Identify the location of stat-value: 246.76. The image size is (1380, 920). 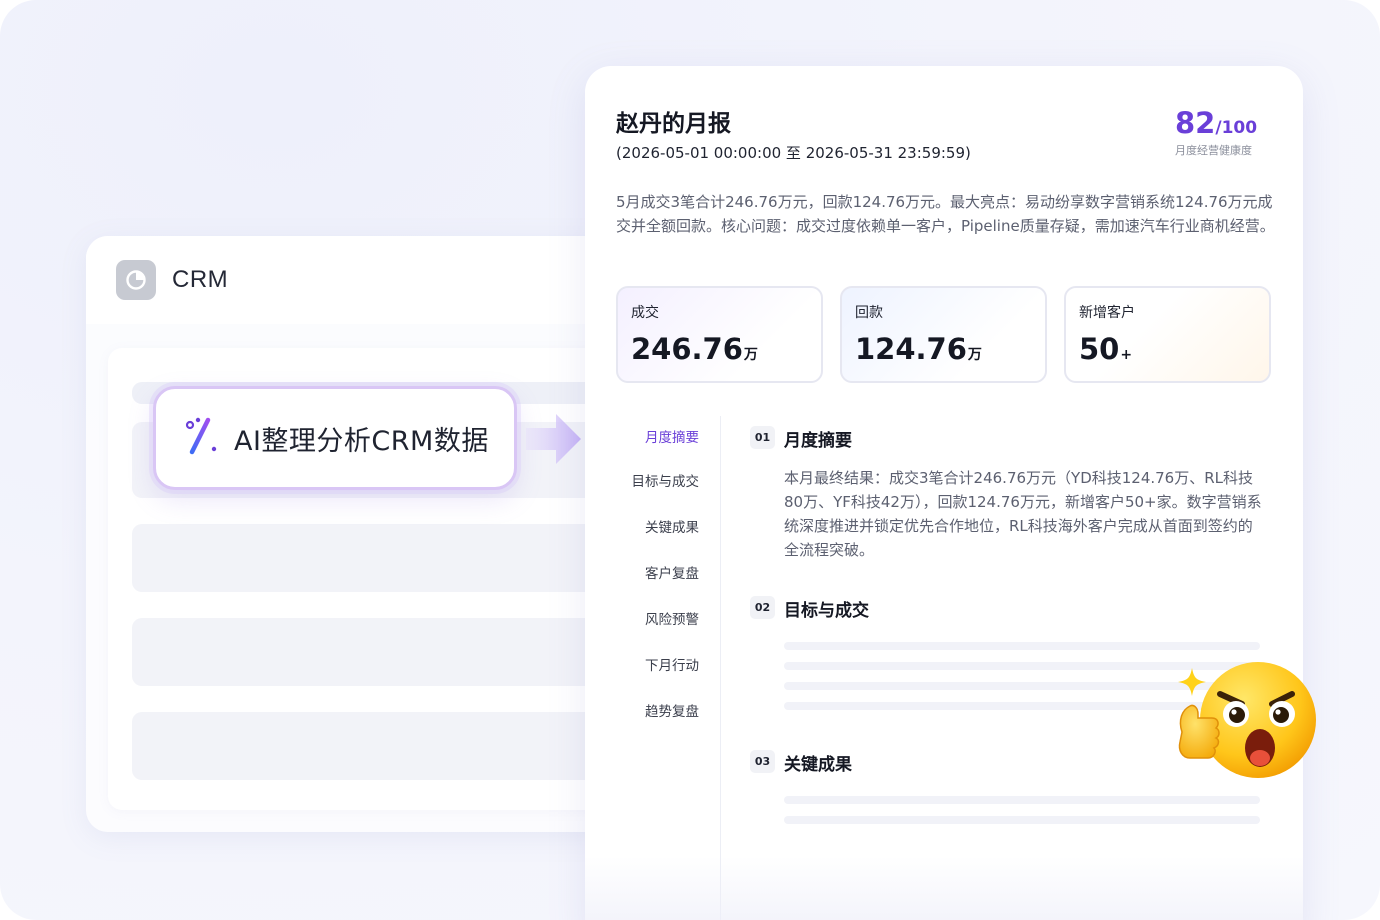
(687, 349).